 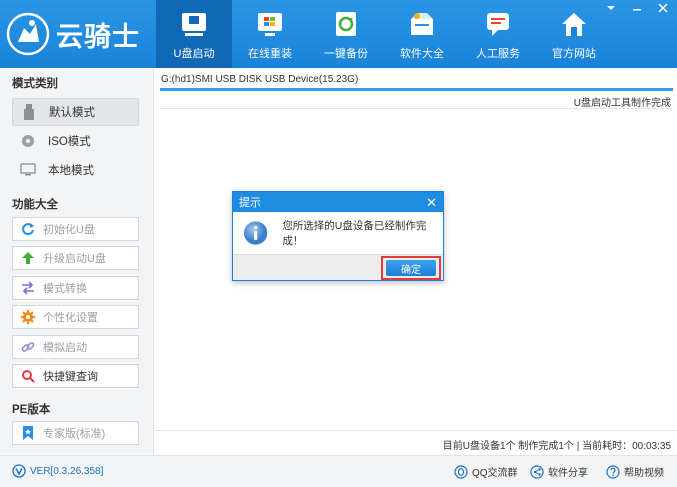 I want to click on link-icon, so click(x=28, y=347).